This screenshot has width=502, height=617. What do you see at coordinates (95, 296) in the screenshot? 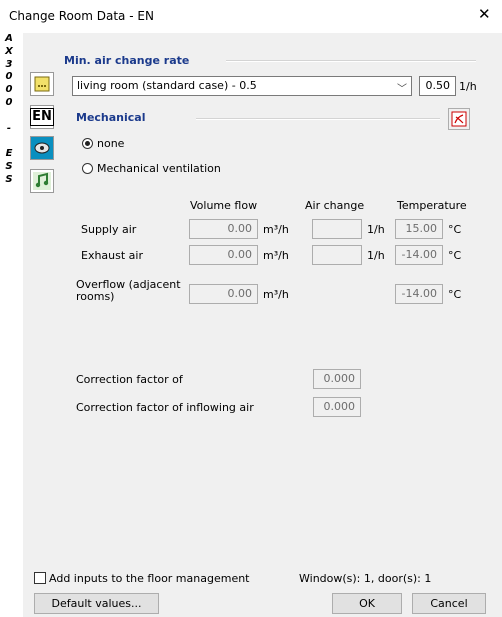
I see `overflow-label-line: rooms)` at bounding box center [95, 296].